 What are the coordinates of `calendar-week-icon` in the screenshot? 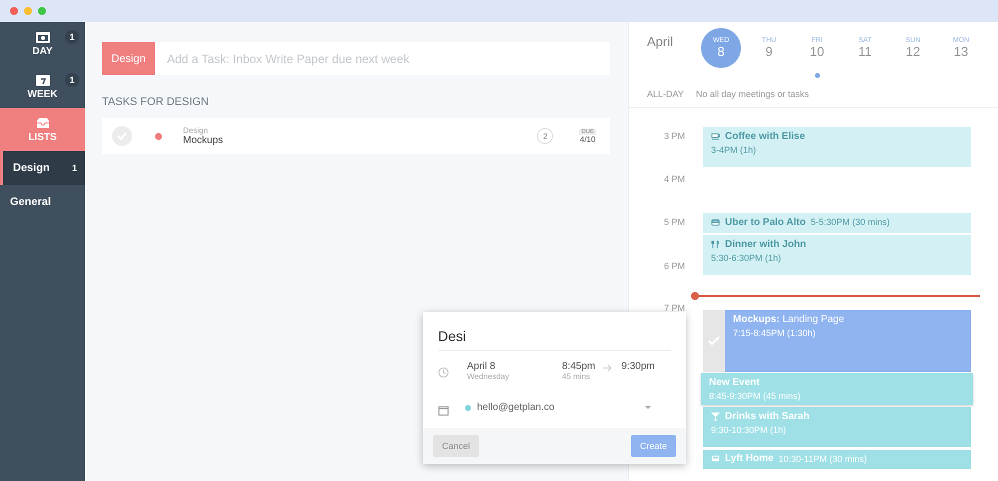 It's located at (43, 80).